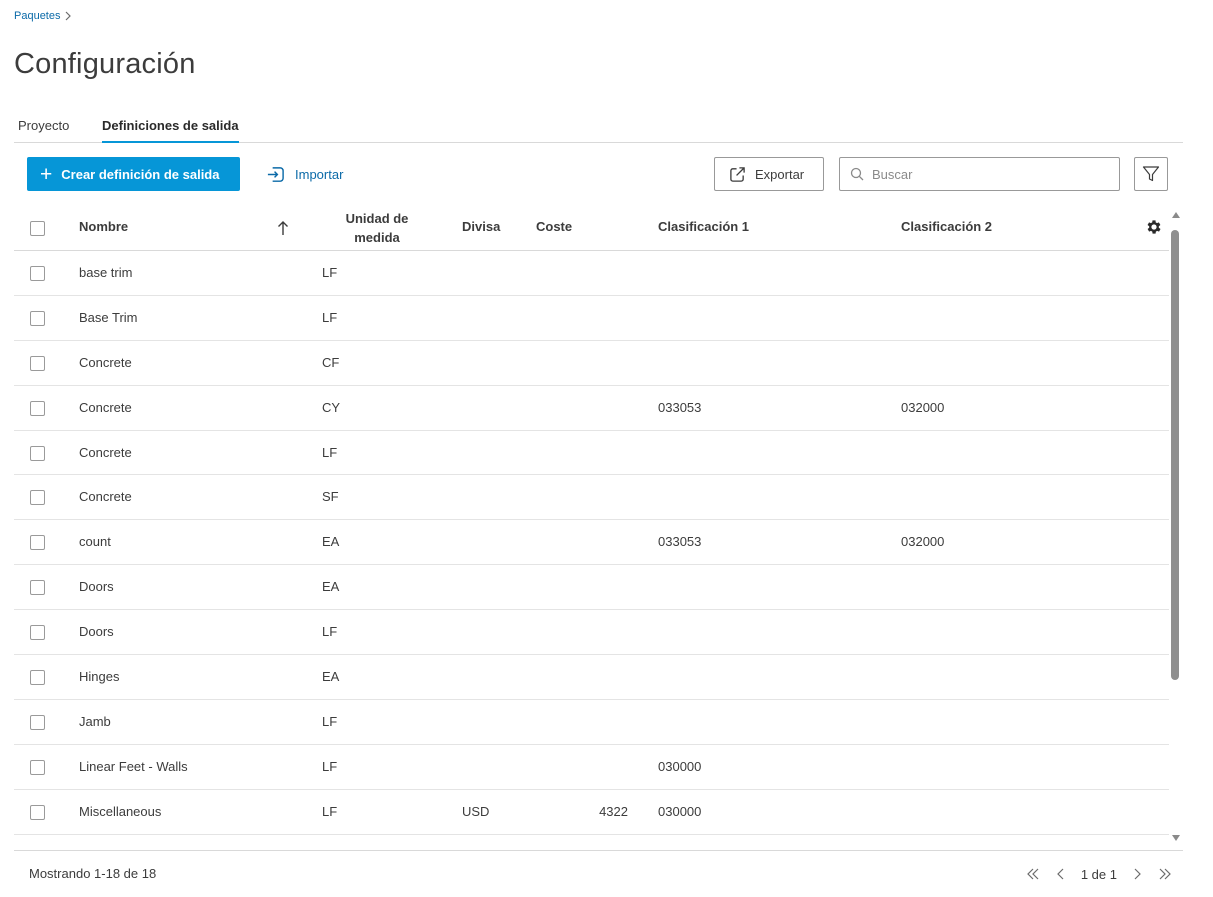 The height and width of the screenshot is (897, 1213). I want to click on column-header-class1: Clasificación 1, so click(703, 226).